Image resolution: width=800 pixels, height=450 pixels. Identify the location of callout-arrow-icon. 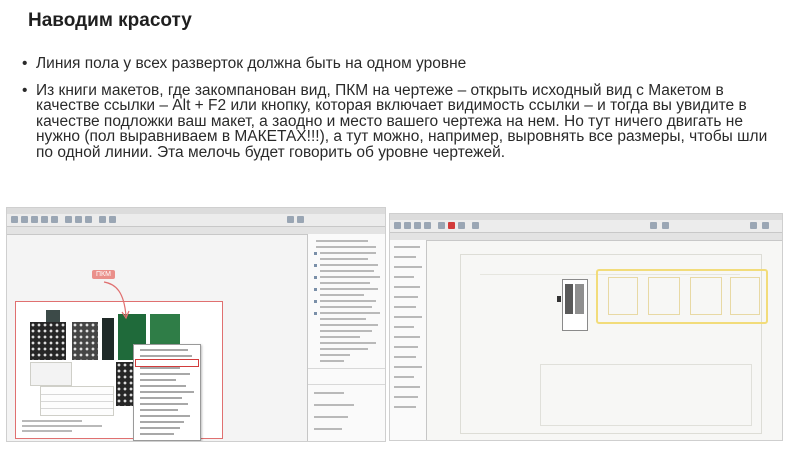
(116, 300).